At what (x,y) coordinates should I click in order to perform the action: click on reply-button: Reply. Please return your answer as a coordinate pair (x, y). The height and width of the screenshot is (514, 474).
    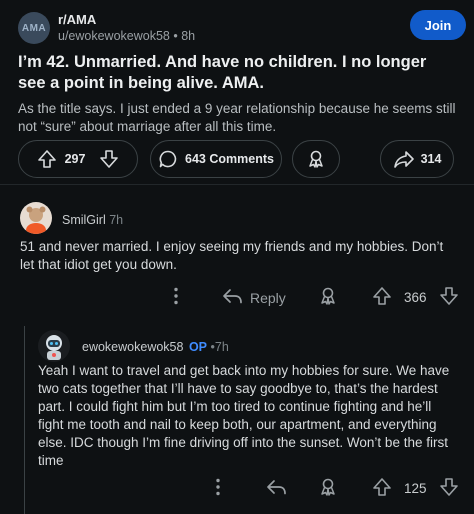
    Looking at the image, I should click on (254, 297).